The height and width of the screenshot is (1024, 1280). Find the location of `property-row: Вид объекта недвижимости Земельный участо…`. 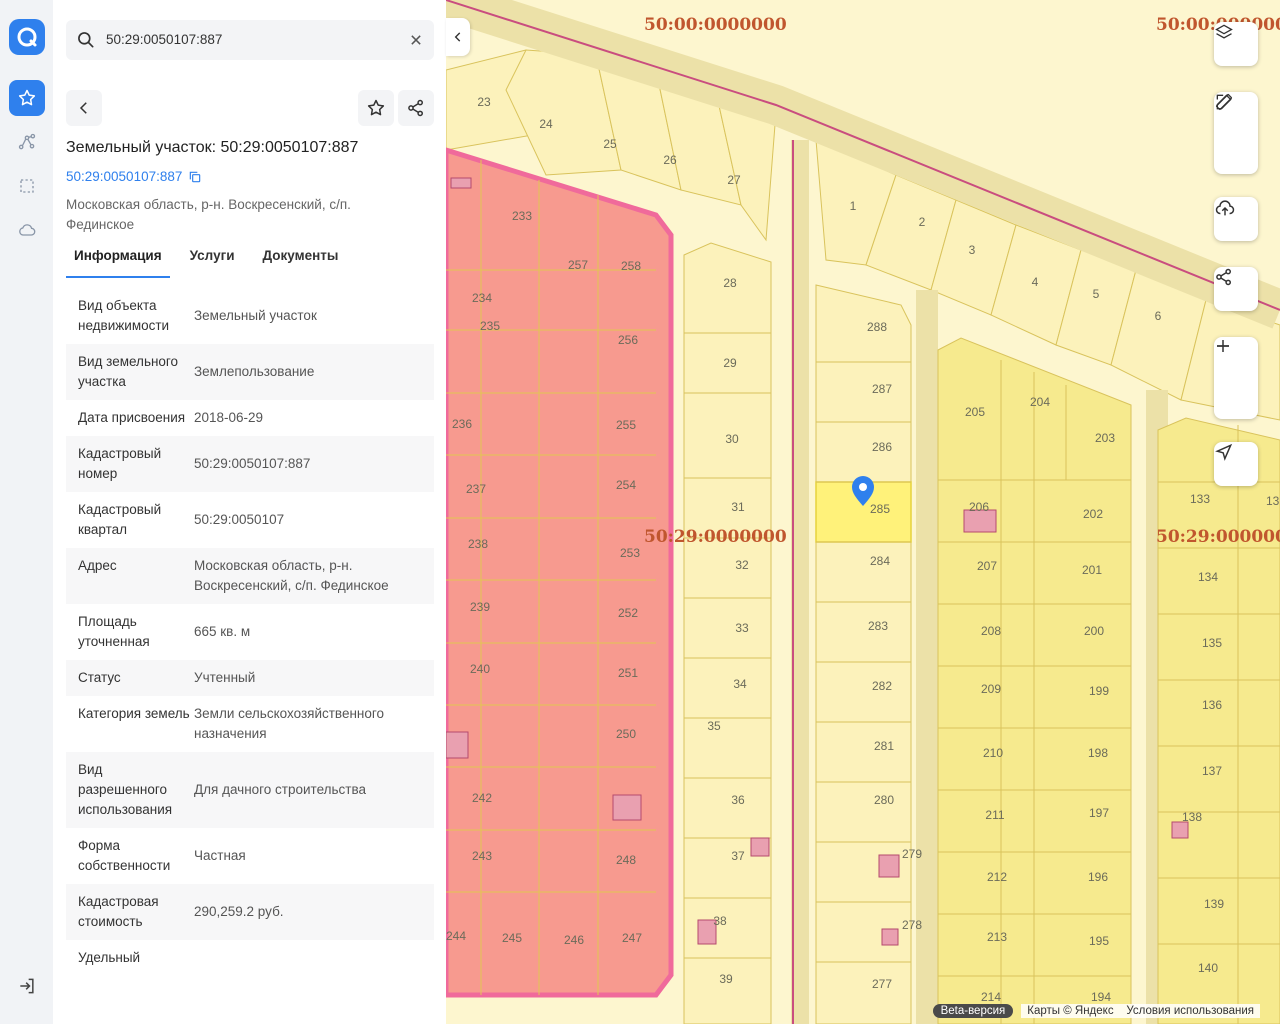

property-row: Вид объекта недвижимости Земельный участо… is located at coordinates (250, 316).